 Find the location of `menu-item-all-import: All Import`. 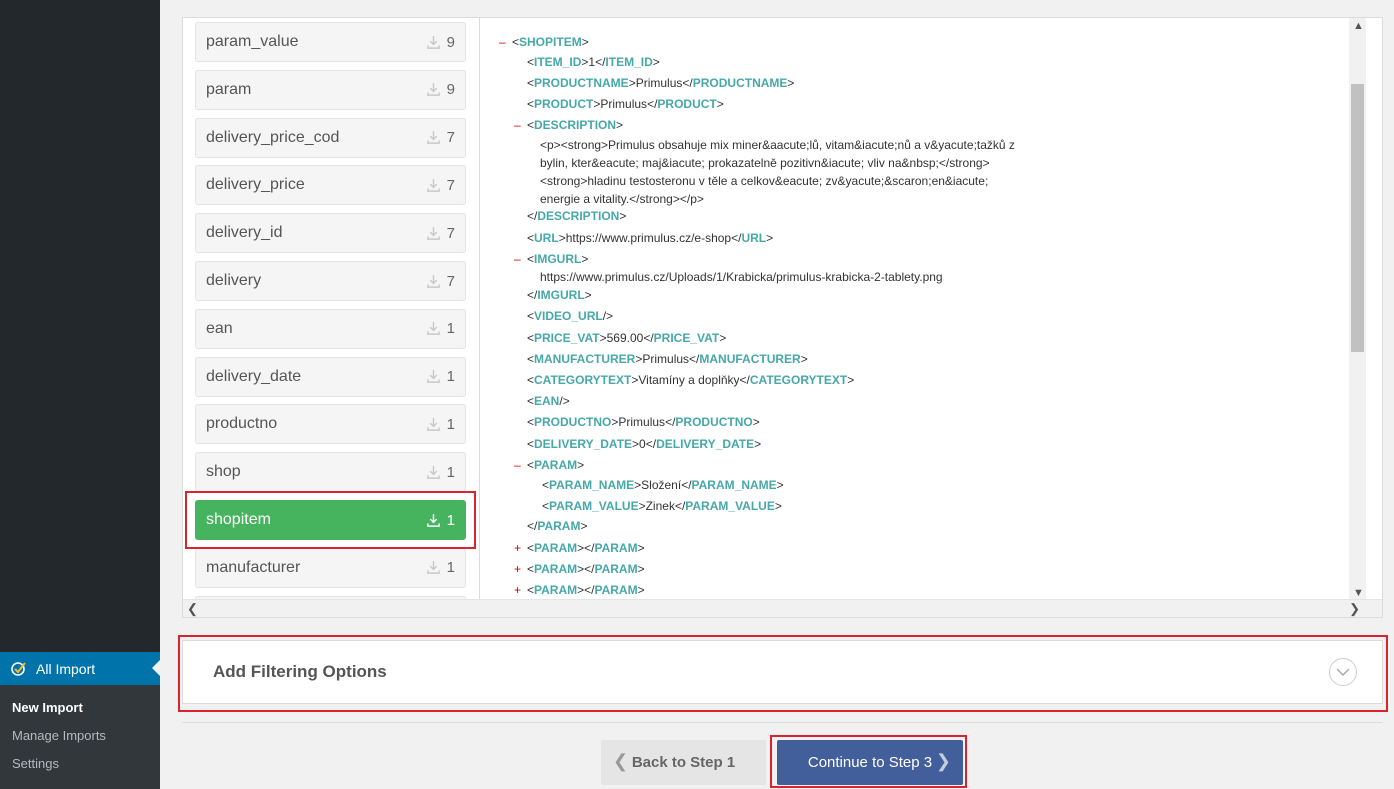

menu-item-all-import: All Import is located at coordinates (80, 668).